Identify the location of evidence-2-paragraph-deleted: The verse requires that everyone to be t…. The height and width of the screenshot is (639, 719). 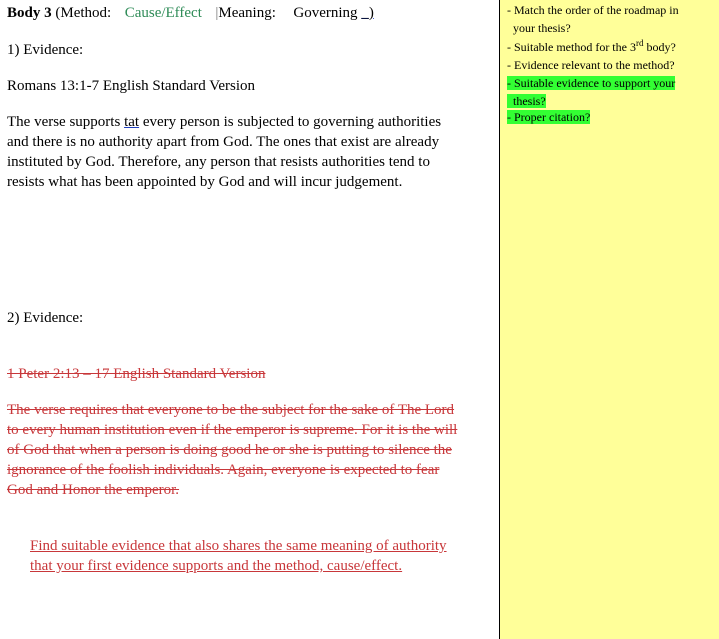
(251, 450).